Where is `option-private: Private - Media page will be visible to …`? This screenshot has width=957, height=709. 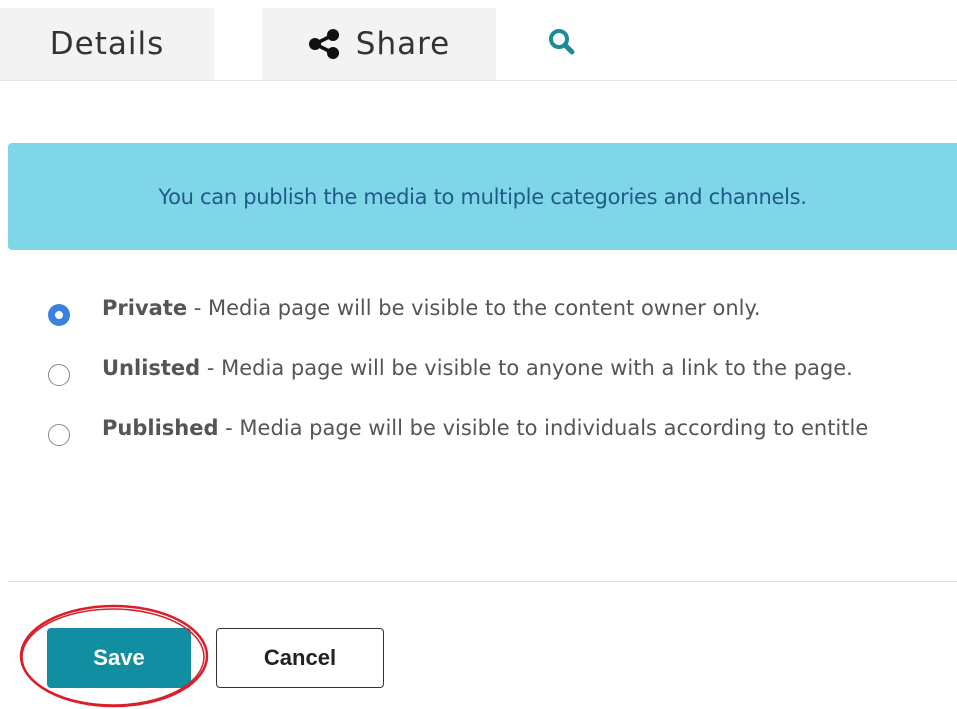
option-private: Private - Media page will be visible to … is located at coordinates (501, 320).